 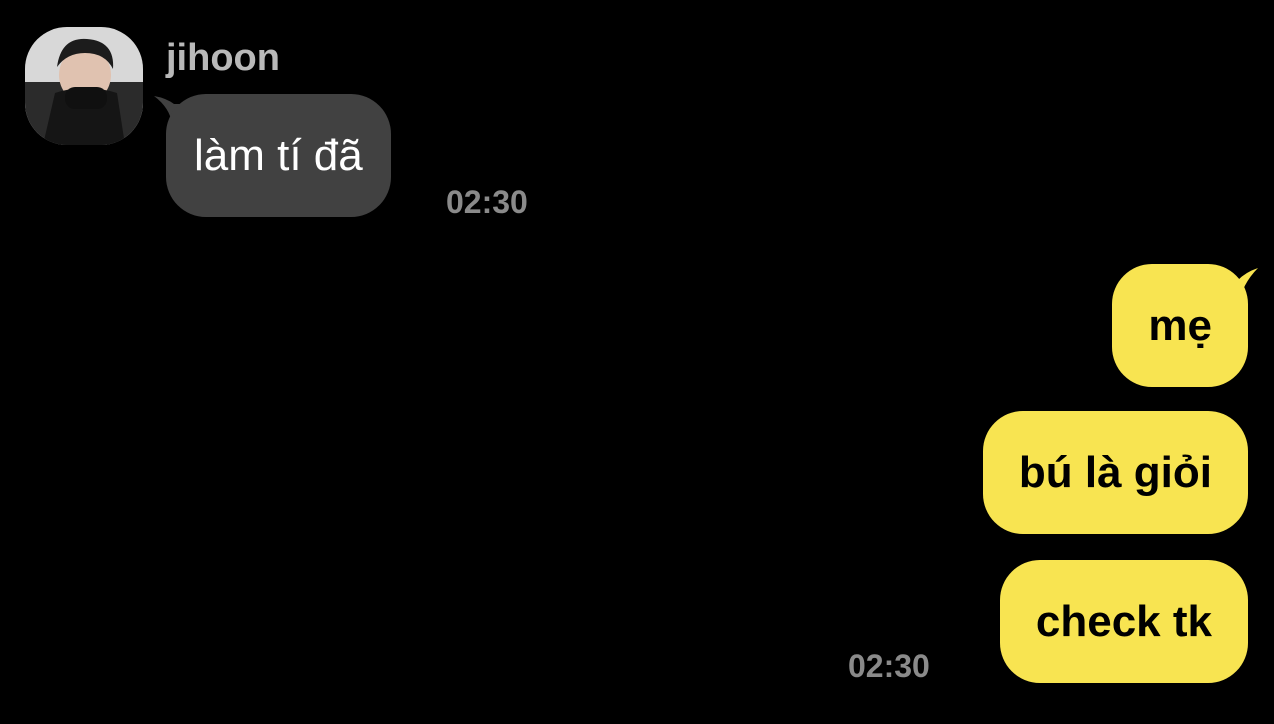 I want to click on outgoing-message-text: check tk, so click(x=1123, y=621).